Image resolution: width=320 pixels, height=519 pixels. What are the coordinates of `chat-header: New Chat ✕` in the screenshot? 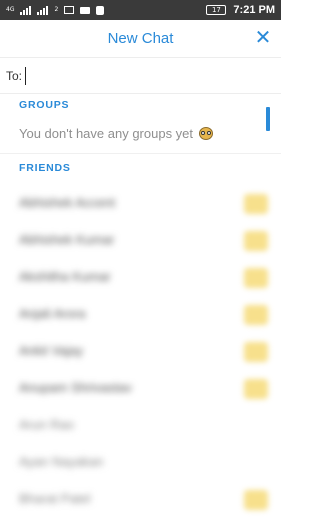 It's located at (140, 39).